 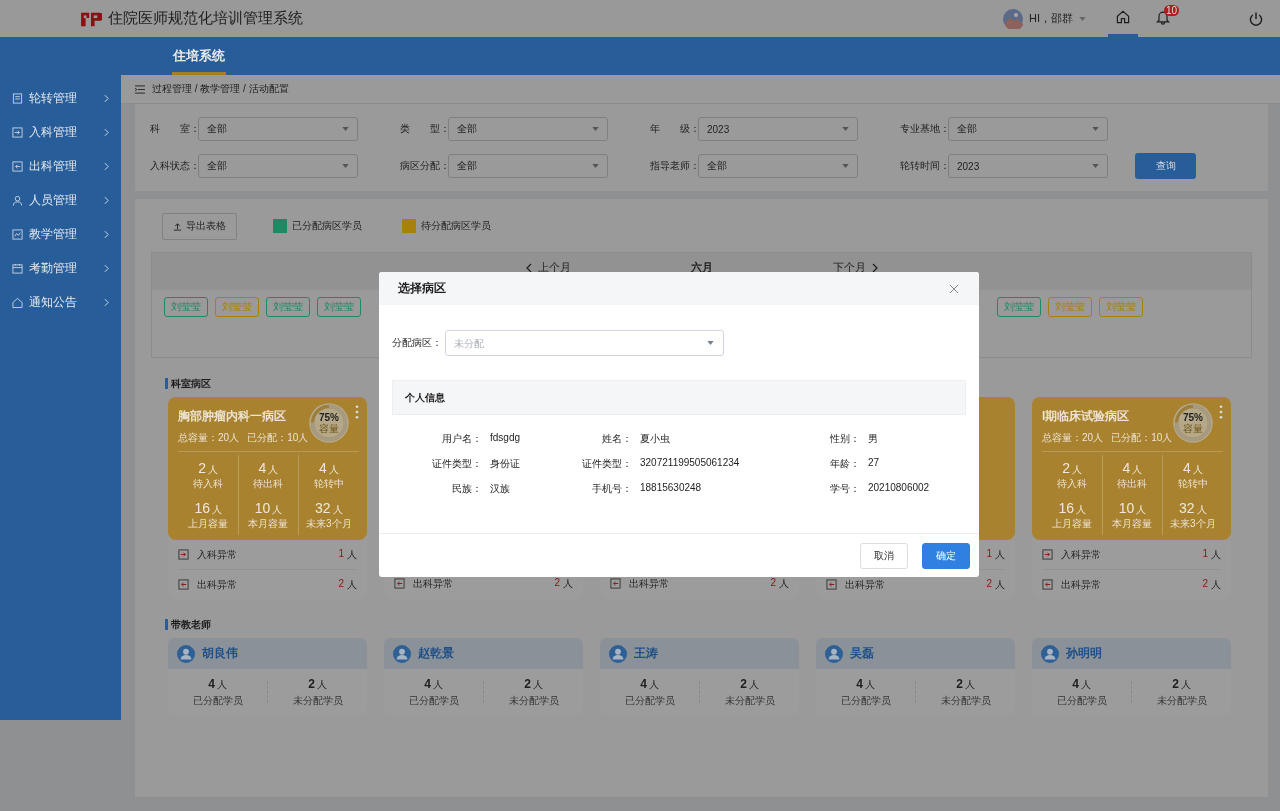 I want to click on stat-value: 10, so click(x=262, y=507).